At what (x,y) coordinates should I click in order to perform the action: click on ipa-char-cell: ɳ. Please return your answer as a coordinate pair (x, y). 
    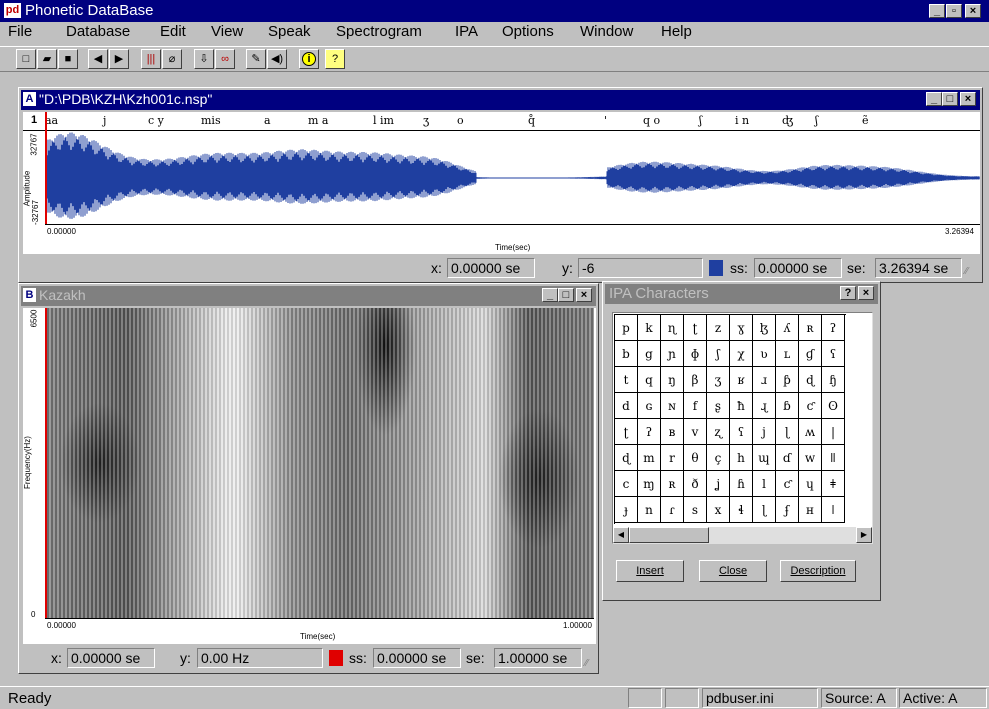
    Looking at the image, I should click on (672, 328).